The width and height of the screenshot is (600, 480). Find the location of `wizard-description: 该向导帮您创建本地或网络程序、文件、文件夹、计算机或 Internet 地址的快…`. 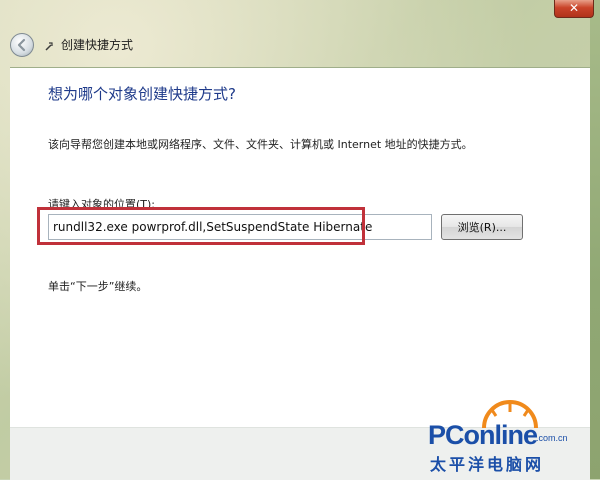

wizard-description: 该向导帮您创建本地或网络程序、文件、文件夹、计算机或 Internet 地址的快… is located at coordinates (260, 144).